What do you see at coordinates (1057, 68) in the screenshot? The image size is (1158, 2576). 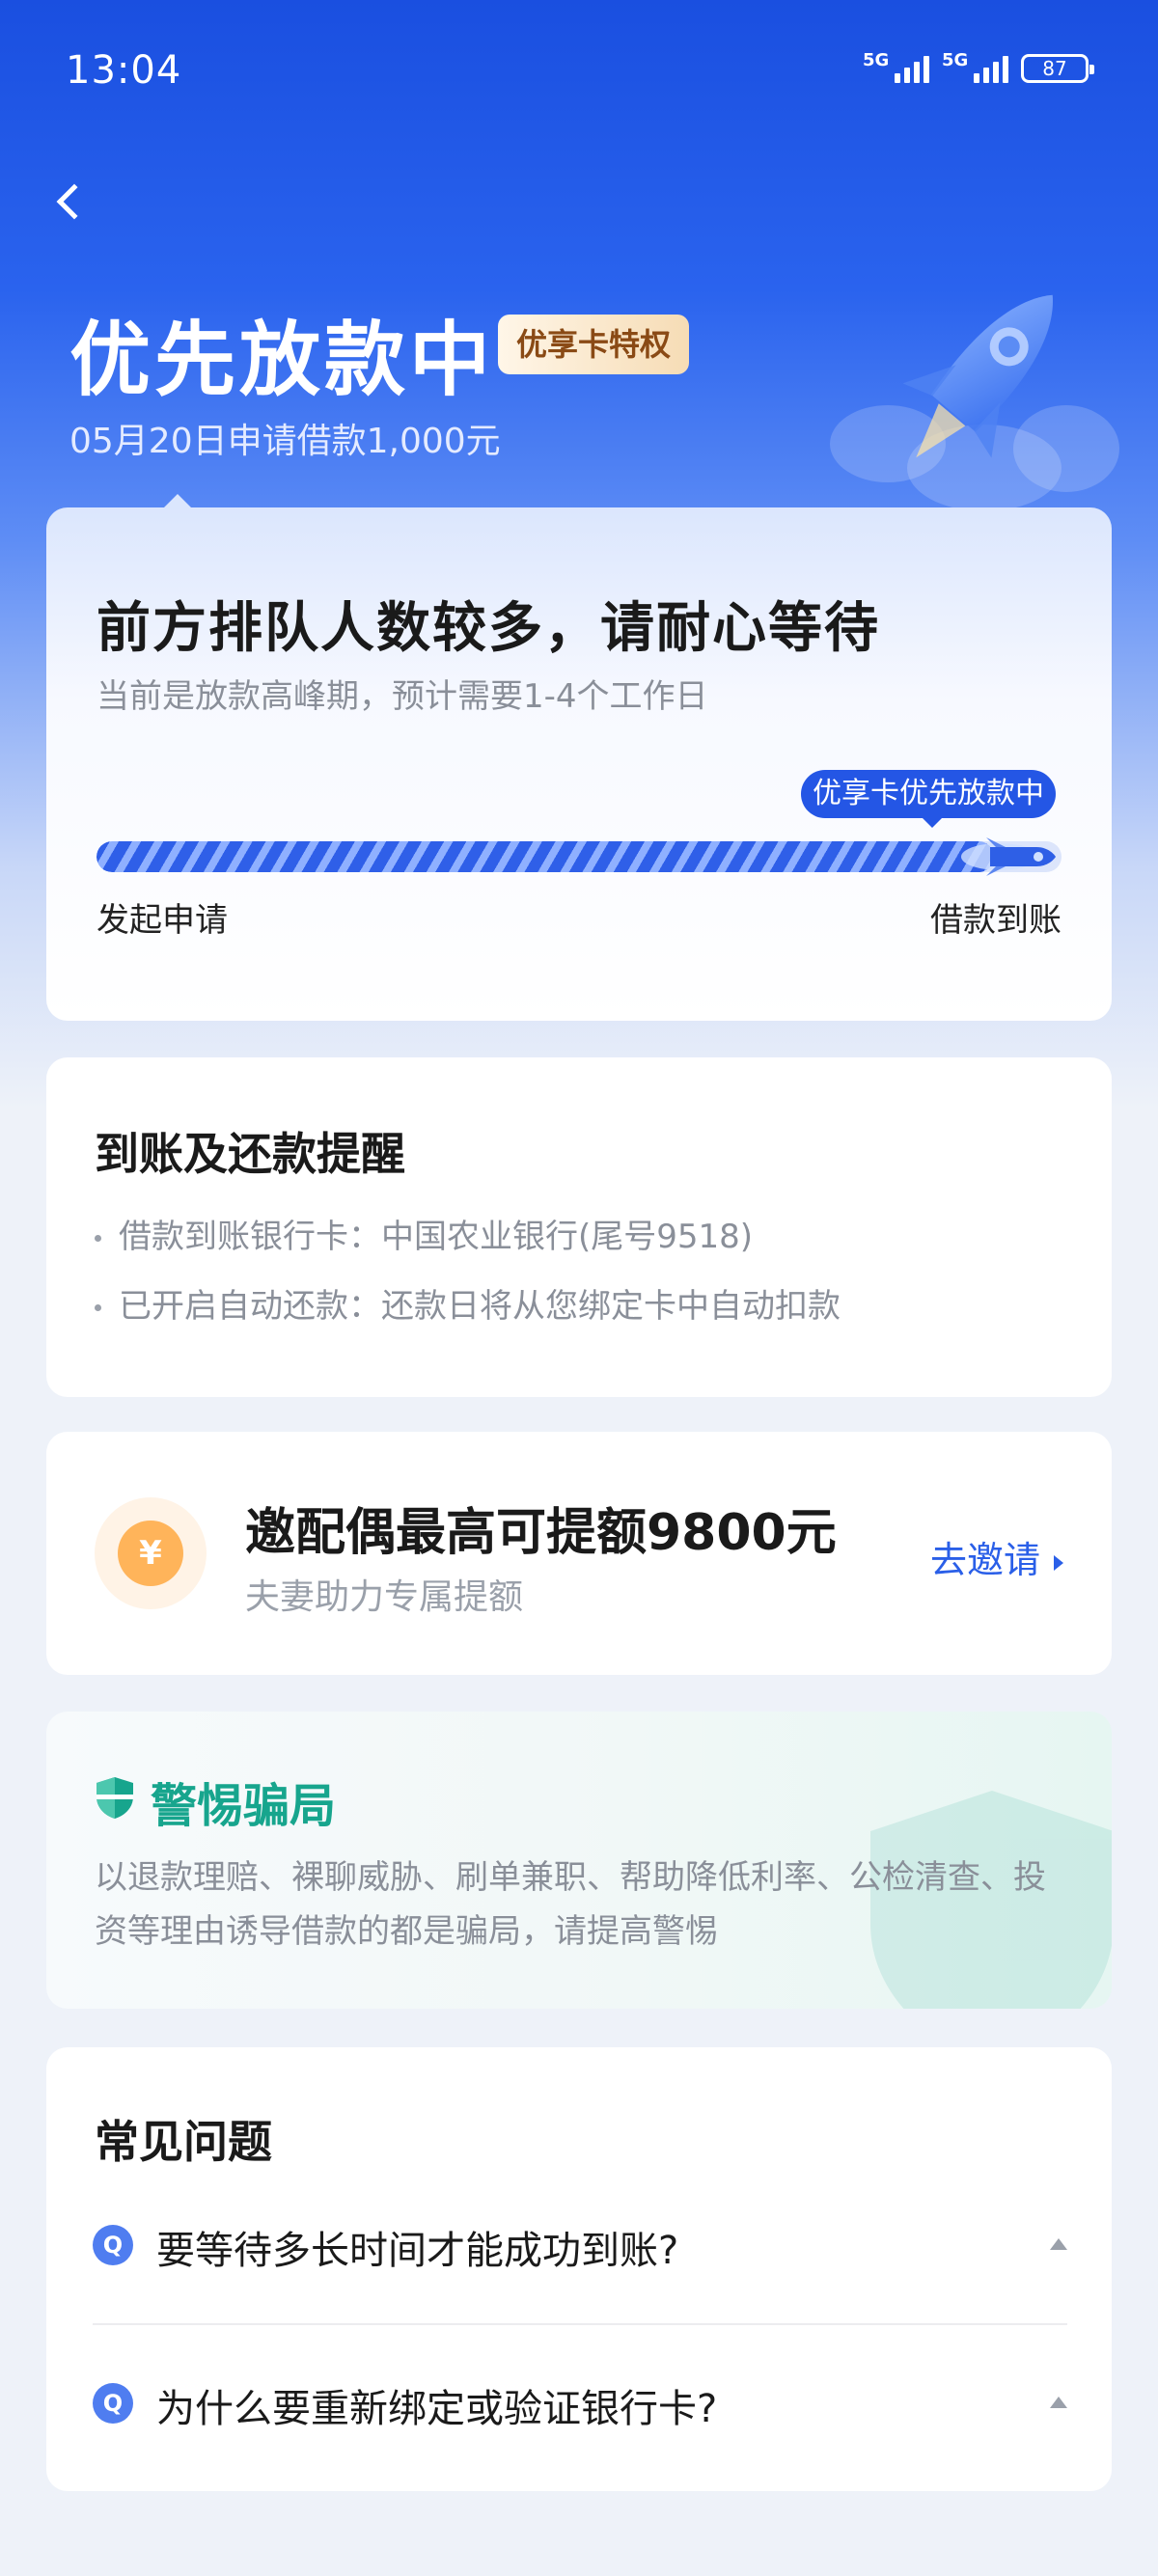 I see `battery-icon: 87` at bounding box center [1057, 68].